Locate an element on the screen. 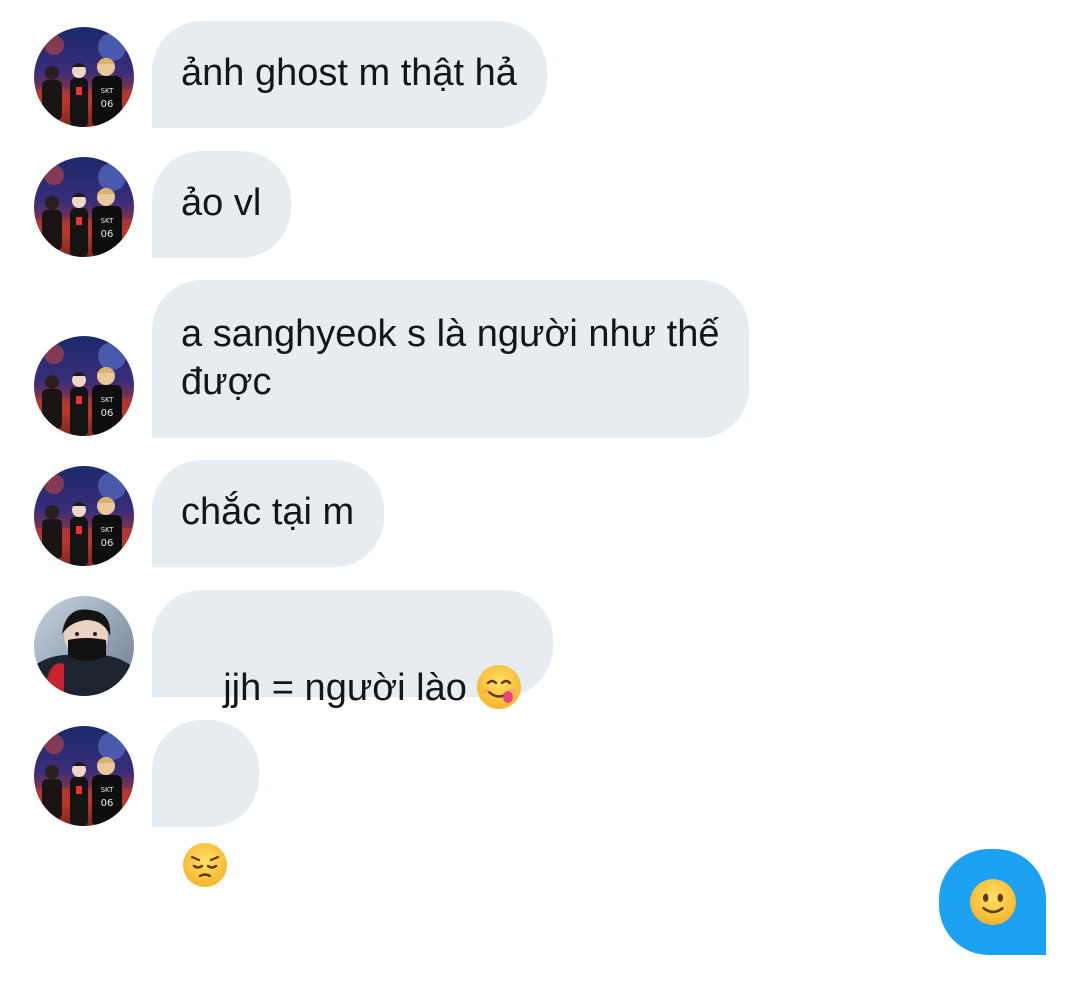 The width and height of the screenshot is (1079, 981). received-message-bubble: jjh = người lào is located at coordinates (352, 649).